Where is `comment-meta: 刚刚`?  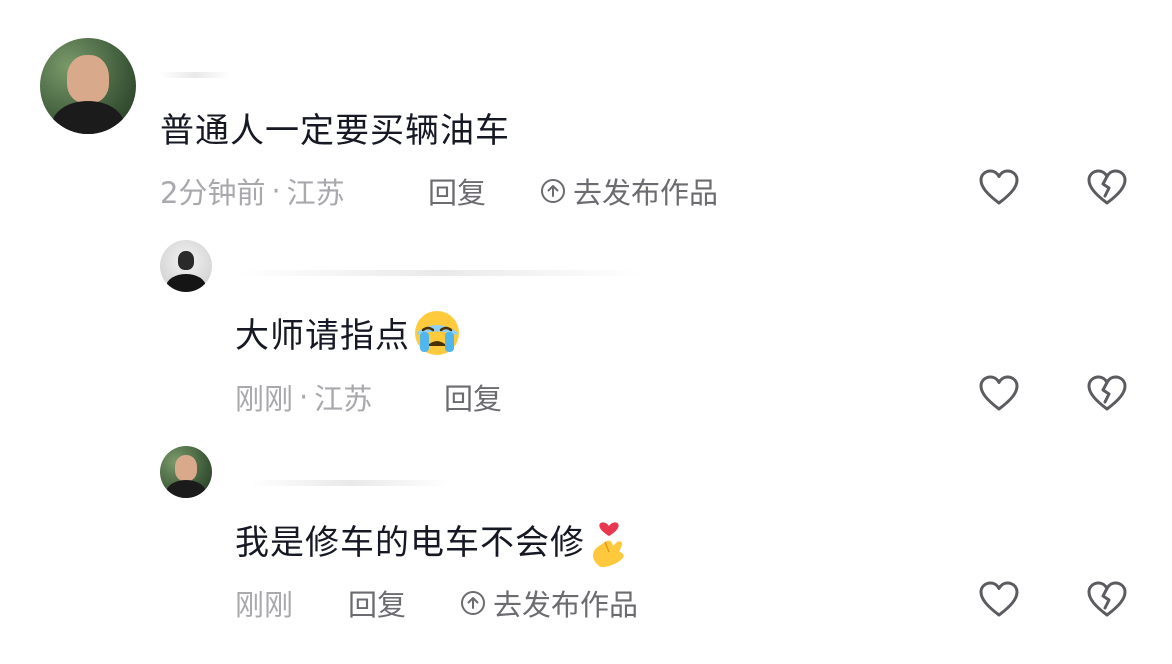 comment-meta: 刚刚 is located at coordinates (264, 603).